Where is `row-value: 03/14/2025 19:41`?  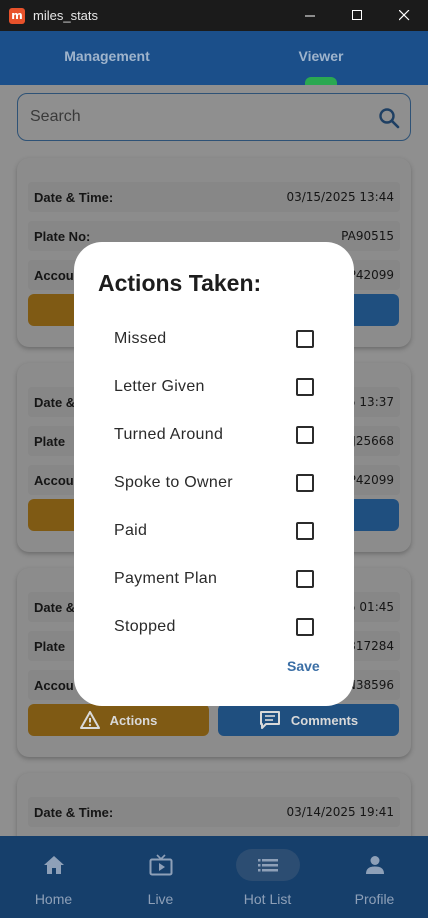 row-value: 03/14/2025 19:41 is located at coordinates (340, 812).